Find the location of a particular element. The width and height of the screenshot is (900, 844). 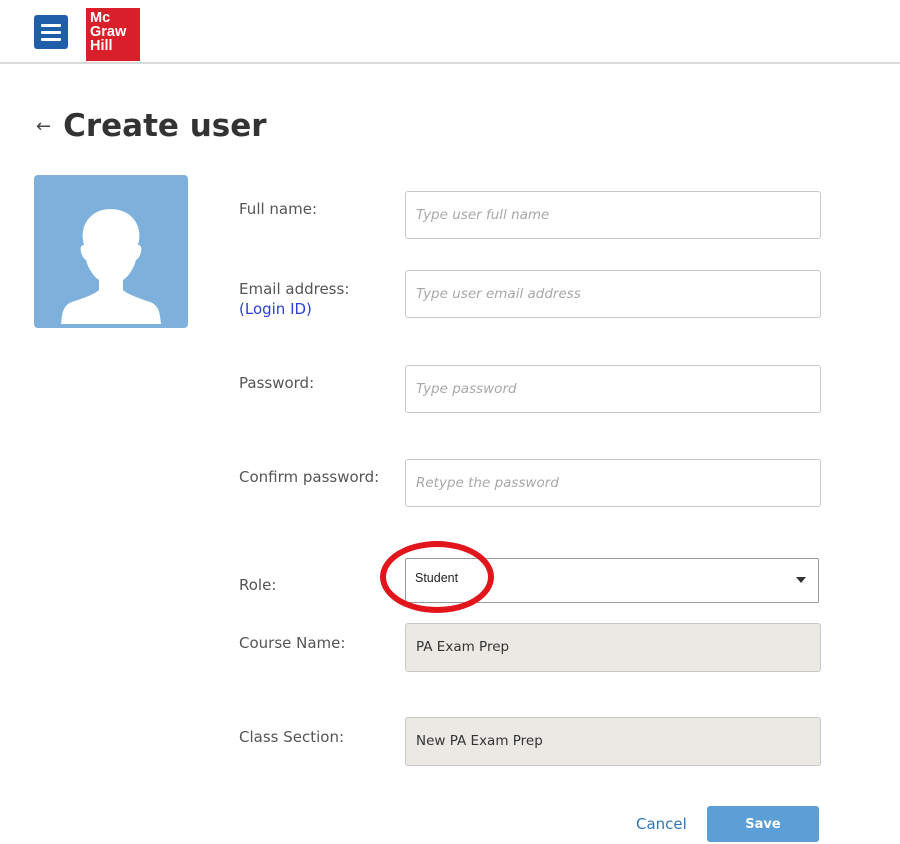

page-title: Create user is located at coordinates (165, 126).